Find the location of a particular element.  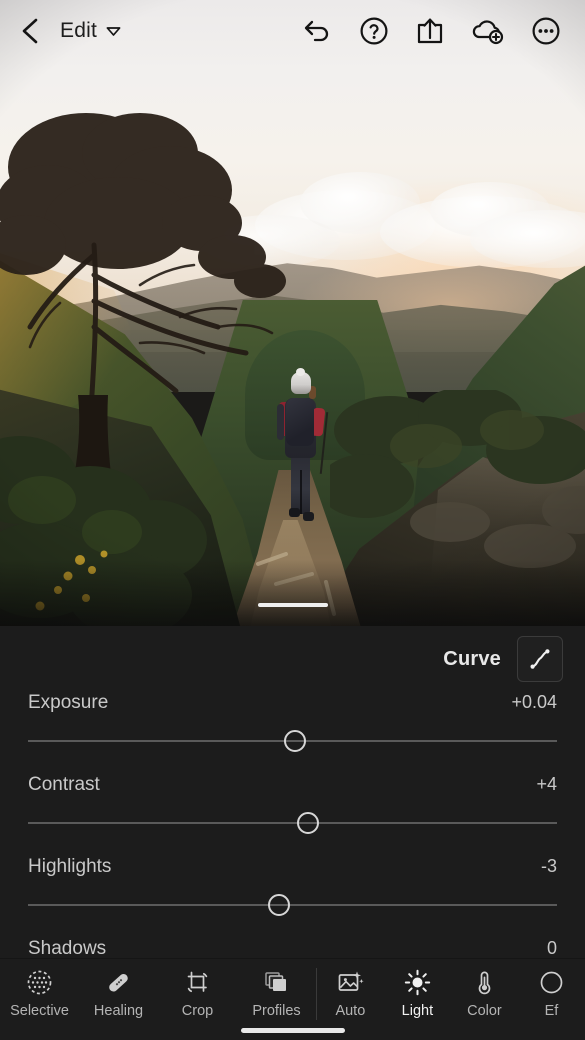

toolbar-item-label: Light is located at coordinates (417, 1011).